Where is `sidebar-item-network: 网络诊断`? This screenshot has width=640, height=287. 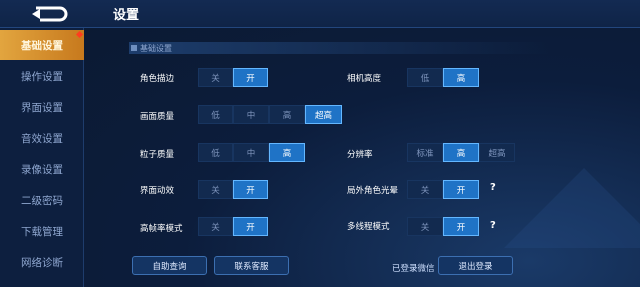 sidebar-item-network: 网络诊断 is located at coordinates (42, 262).